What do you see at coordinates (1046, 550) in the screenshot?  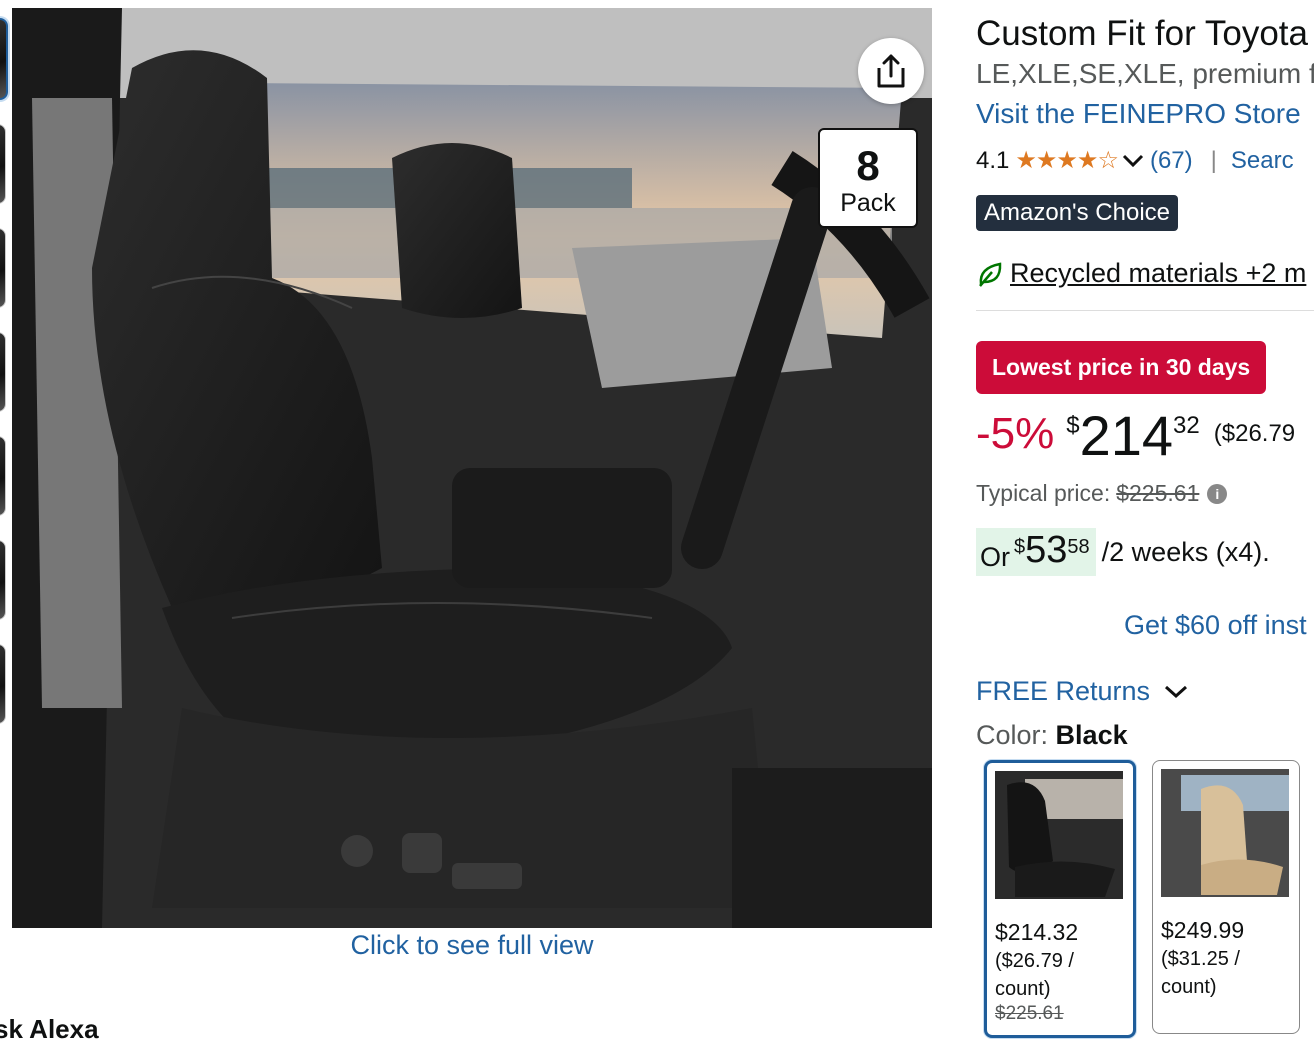 I see `installment-whole: 53` at bounding box center [1046, 550].